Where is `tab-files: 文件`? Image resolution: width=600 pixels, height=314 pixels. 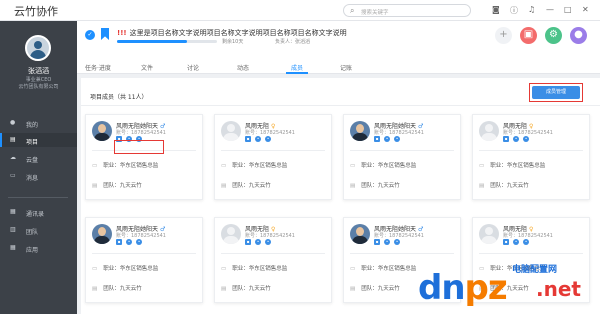 tab-files: 文件 is located at coordinates (147, 67).